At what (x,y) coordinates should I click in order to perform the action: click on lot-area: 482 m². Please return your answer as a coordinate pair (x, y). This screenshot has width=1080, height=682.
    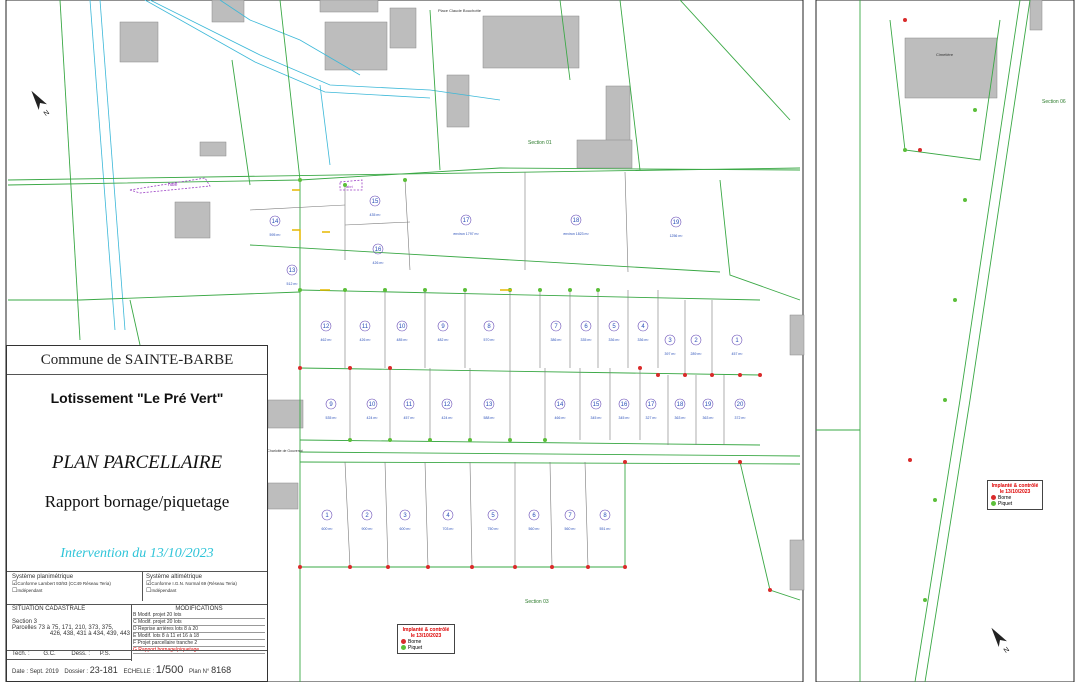
    Looking at the image, I should click on (444, 340).